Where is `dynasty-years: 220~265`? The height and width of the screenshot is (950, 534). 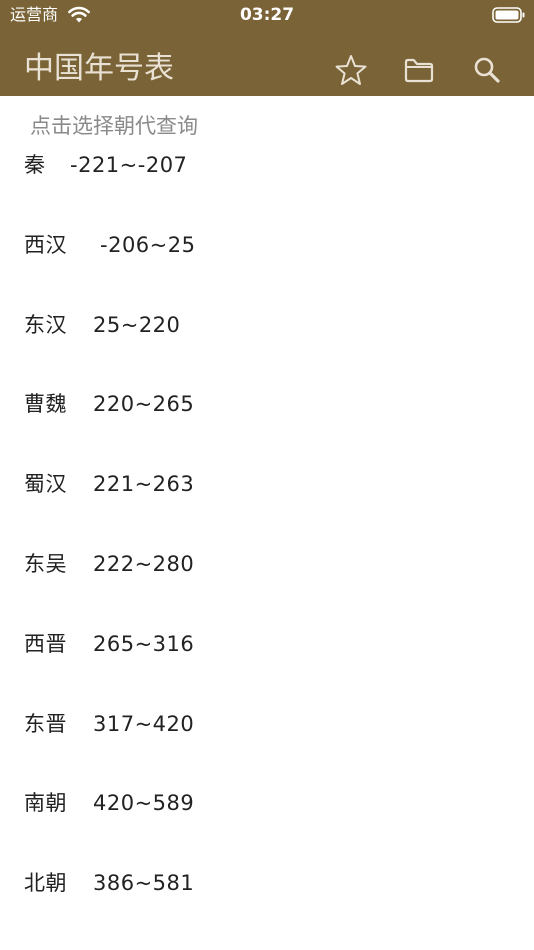
dynasty-years: 220~265 is located at coordinates (144, 404).